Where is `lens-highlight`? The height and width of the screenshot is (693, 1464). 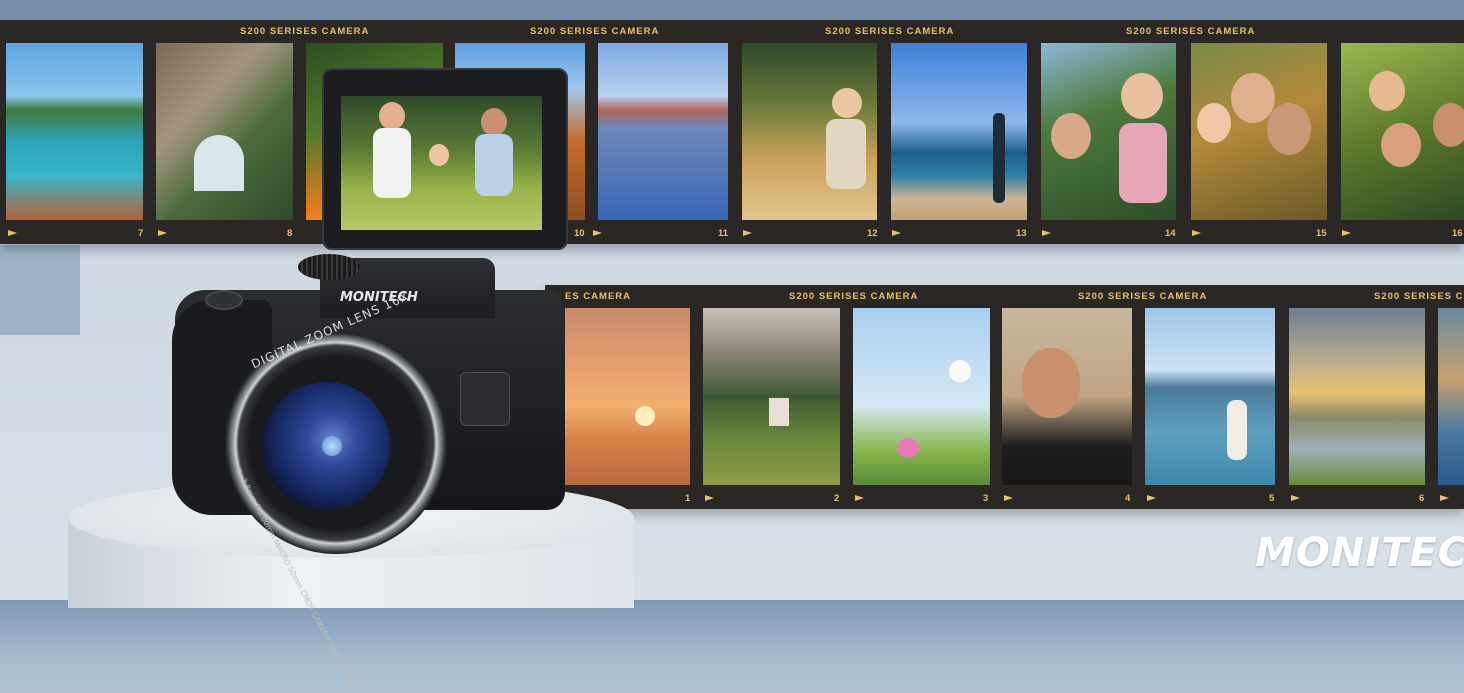
lens-highlight is located at coordinates (332, 446).